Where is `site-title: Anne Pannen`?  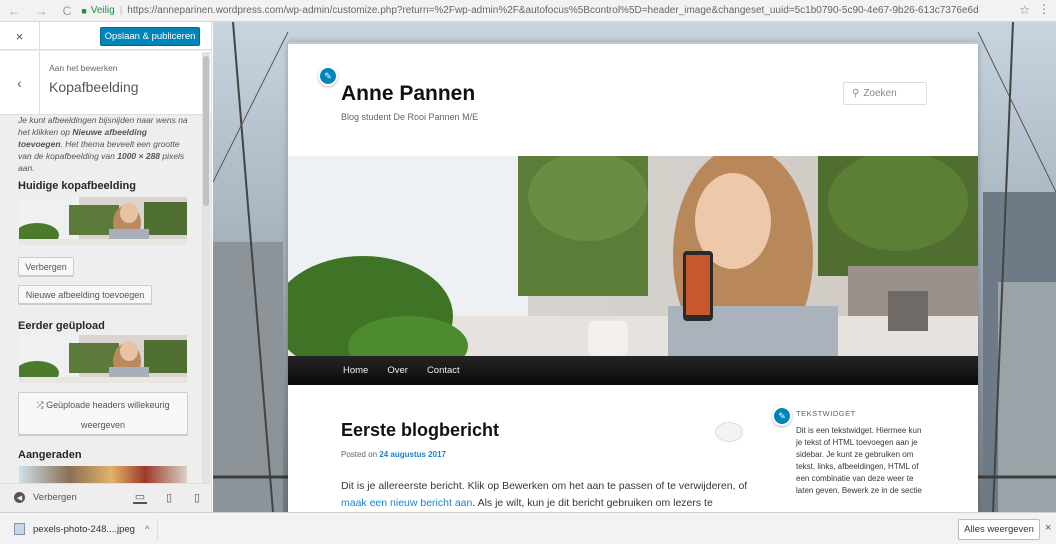 site-title: Anne Pannen is located at coordinates (408, 94).